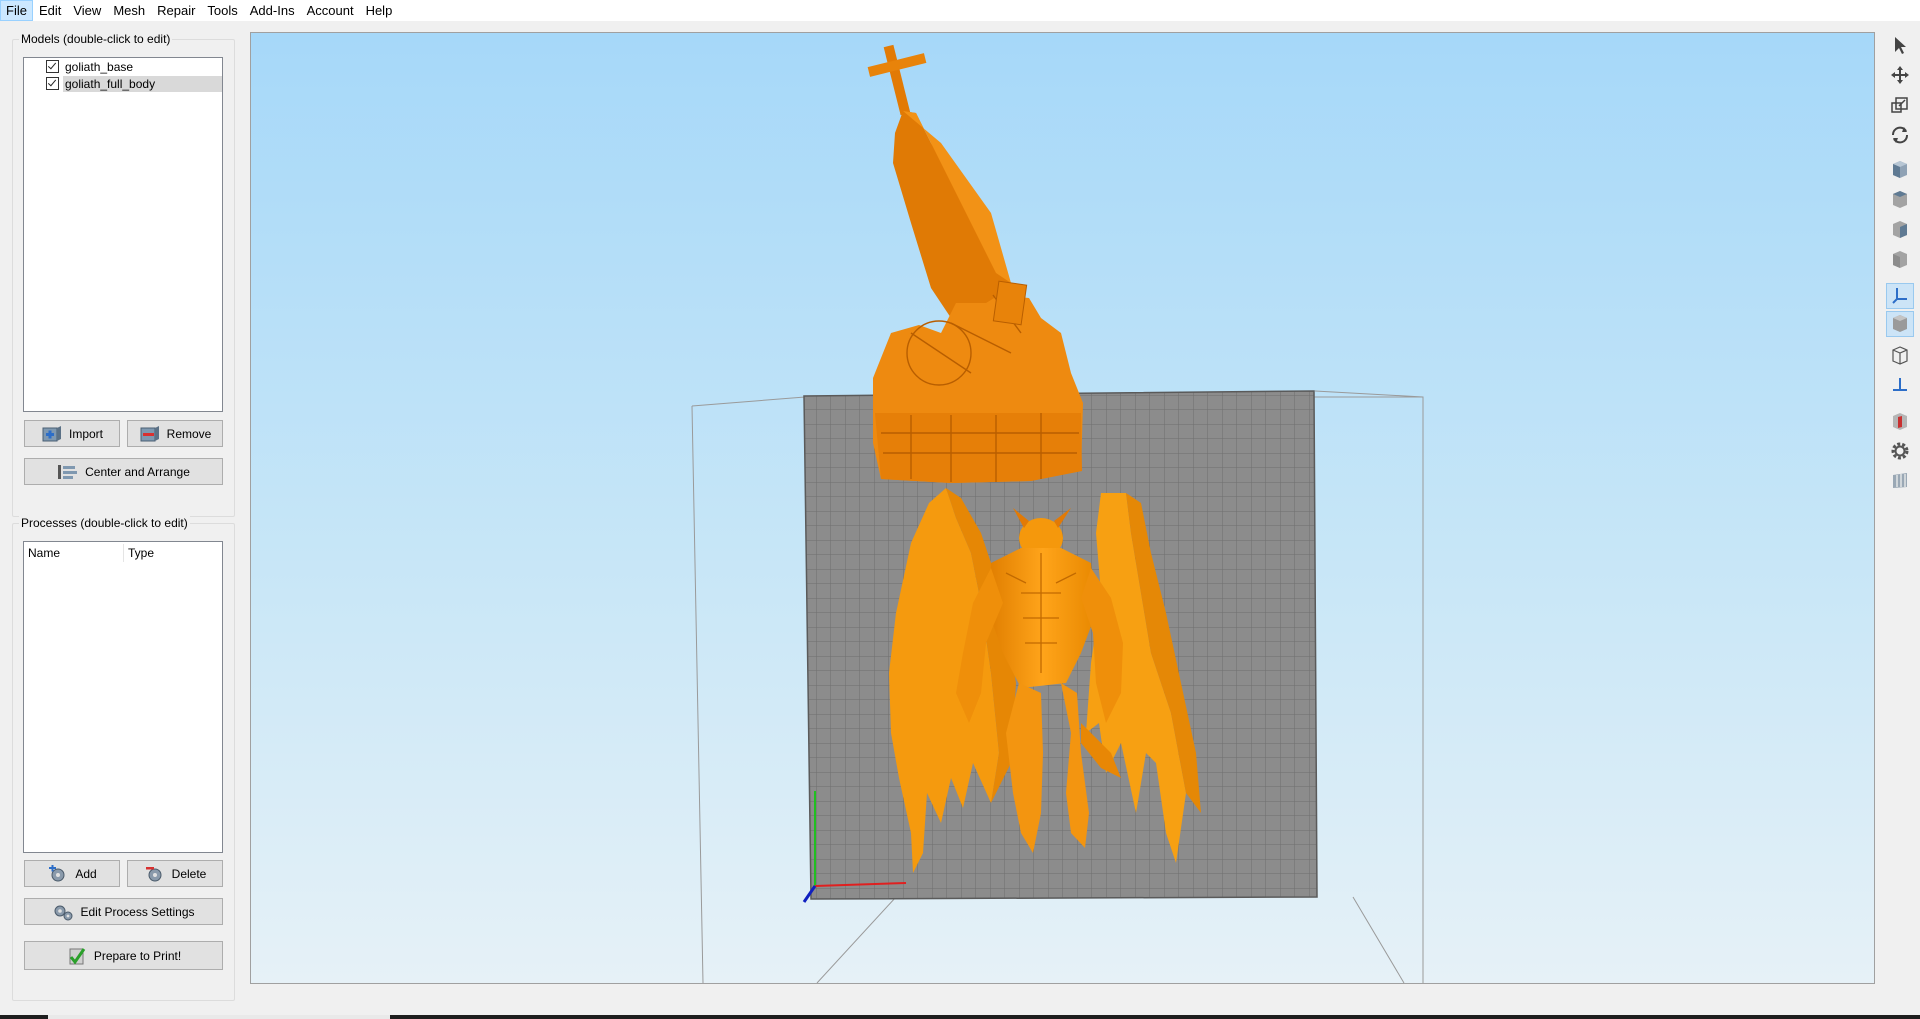 This screenshot has height=1019, width=1920. I want to click on show-axes-button, so click(1900, 296).